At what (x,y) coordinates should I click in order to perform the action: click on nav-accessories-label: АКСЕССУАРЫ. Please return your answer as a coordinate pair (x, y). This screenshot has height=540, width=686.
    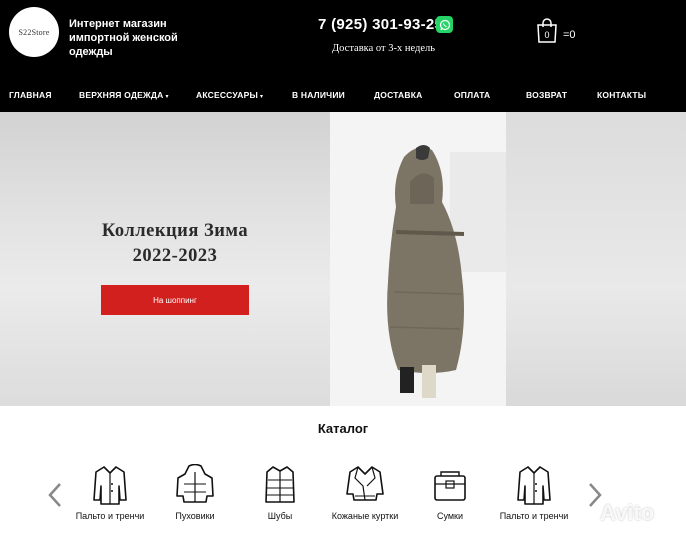
    Looking at the image, I should click on (227, 95).